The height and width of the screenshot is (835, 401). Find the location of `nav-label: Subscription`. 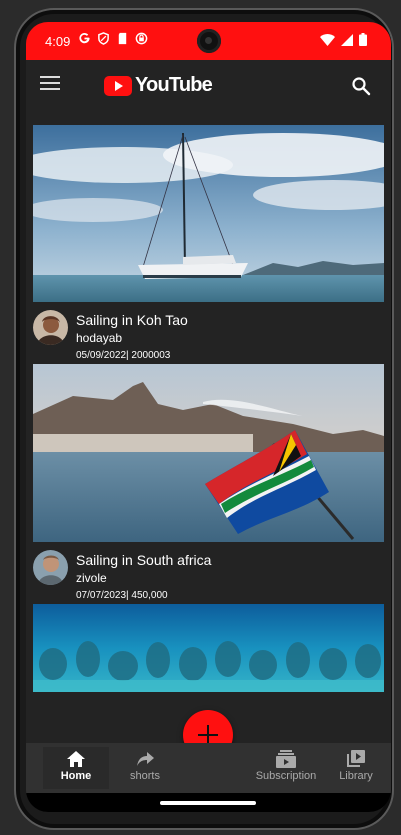

nav-label: Subscription is located at coordinates (286, 776).